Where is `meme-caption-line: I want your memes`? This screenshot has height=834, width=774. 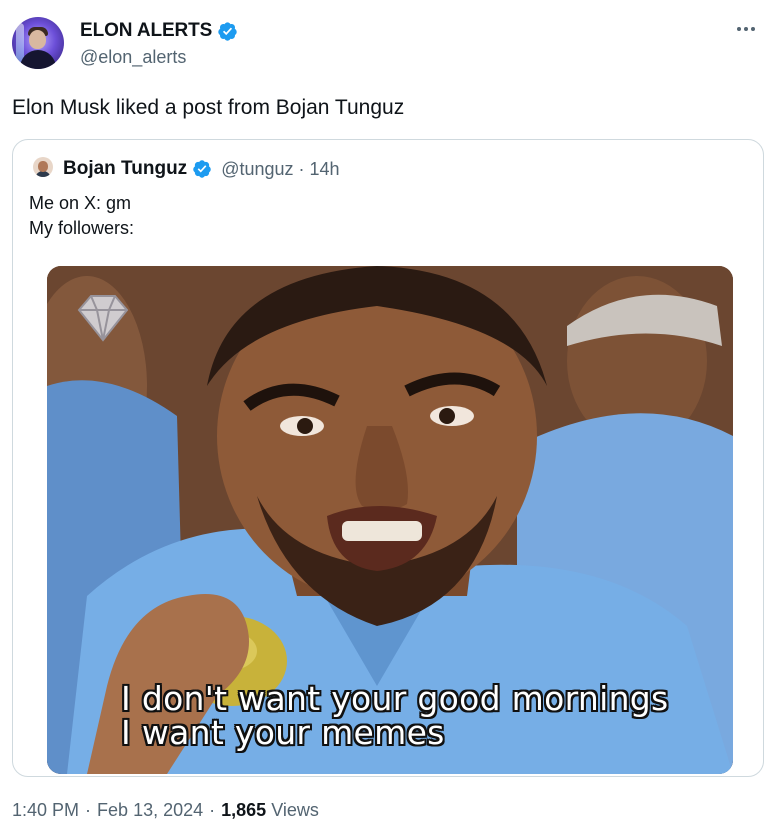
meme-caption-line: I want your memes is located at coordinates (283, 732).